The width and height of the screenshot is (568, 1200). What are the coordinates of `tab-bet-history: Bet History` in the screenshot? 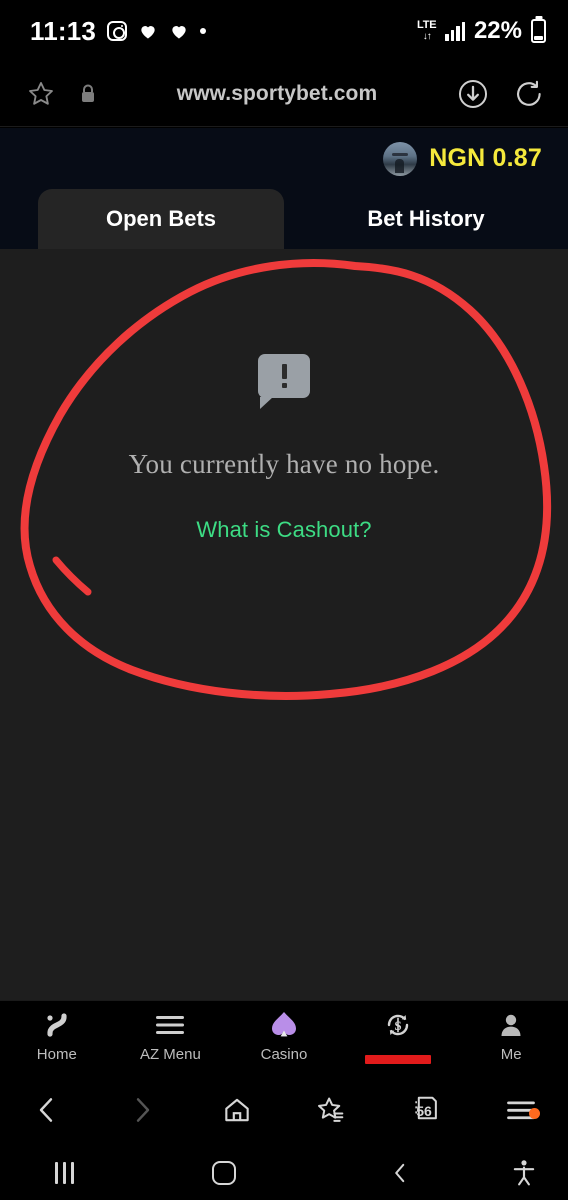 It's located at (426, 219).